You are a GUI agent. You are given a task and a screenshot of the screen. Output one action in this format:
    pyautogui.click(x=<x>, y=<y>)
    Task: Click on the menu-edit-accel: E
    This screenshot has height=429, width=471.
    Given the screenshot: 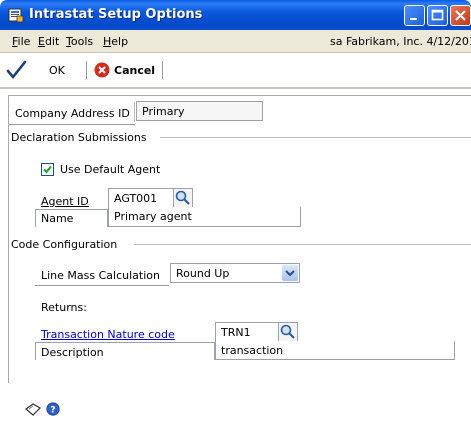 What is the action you would take?
    pyautogui.click(x=41, y=41)
    